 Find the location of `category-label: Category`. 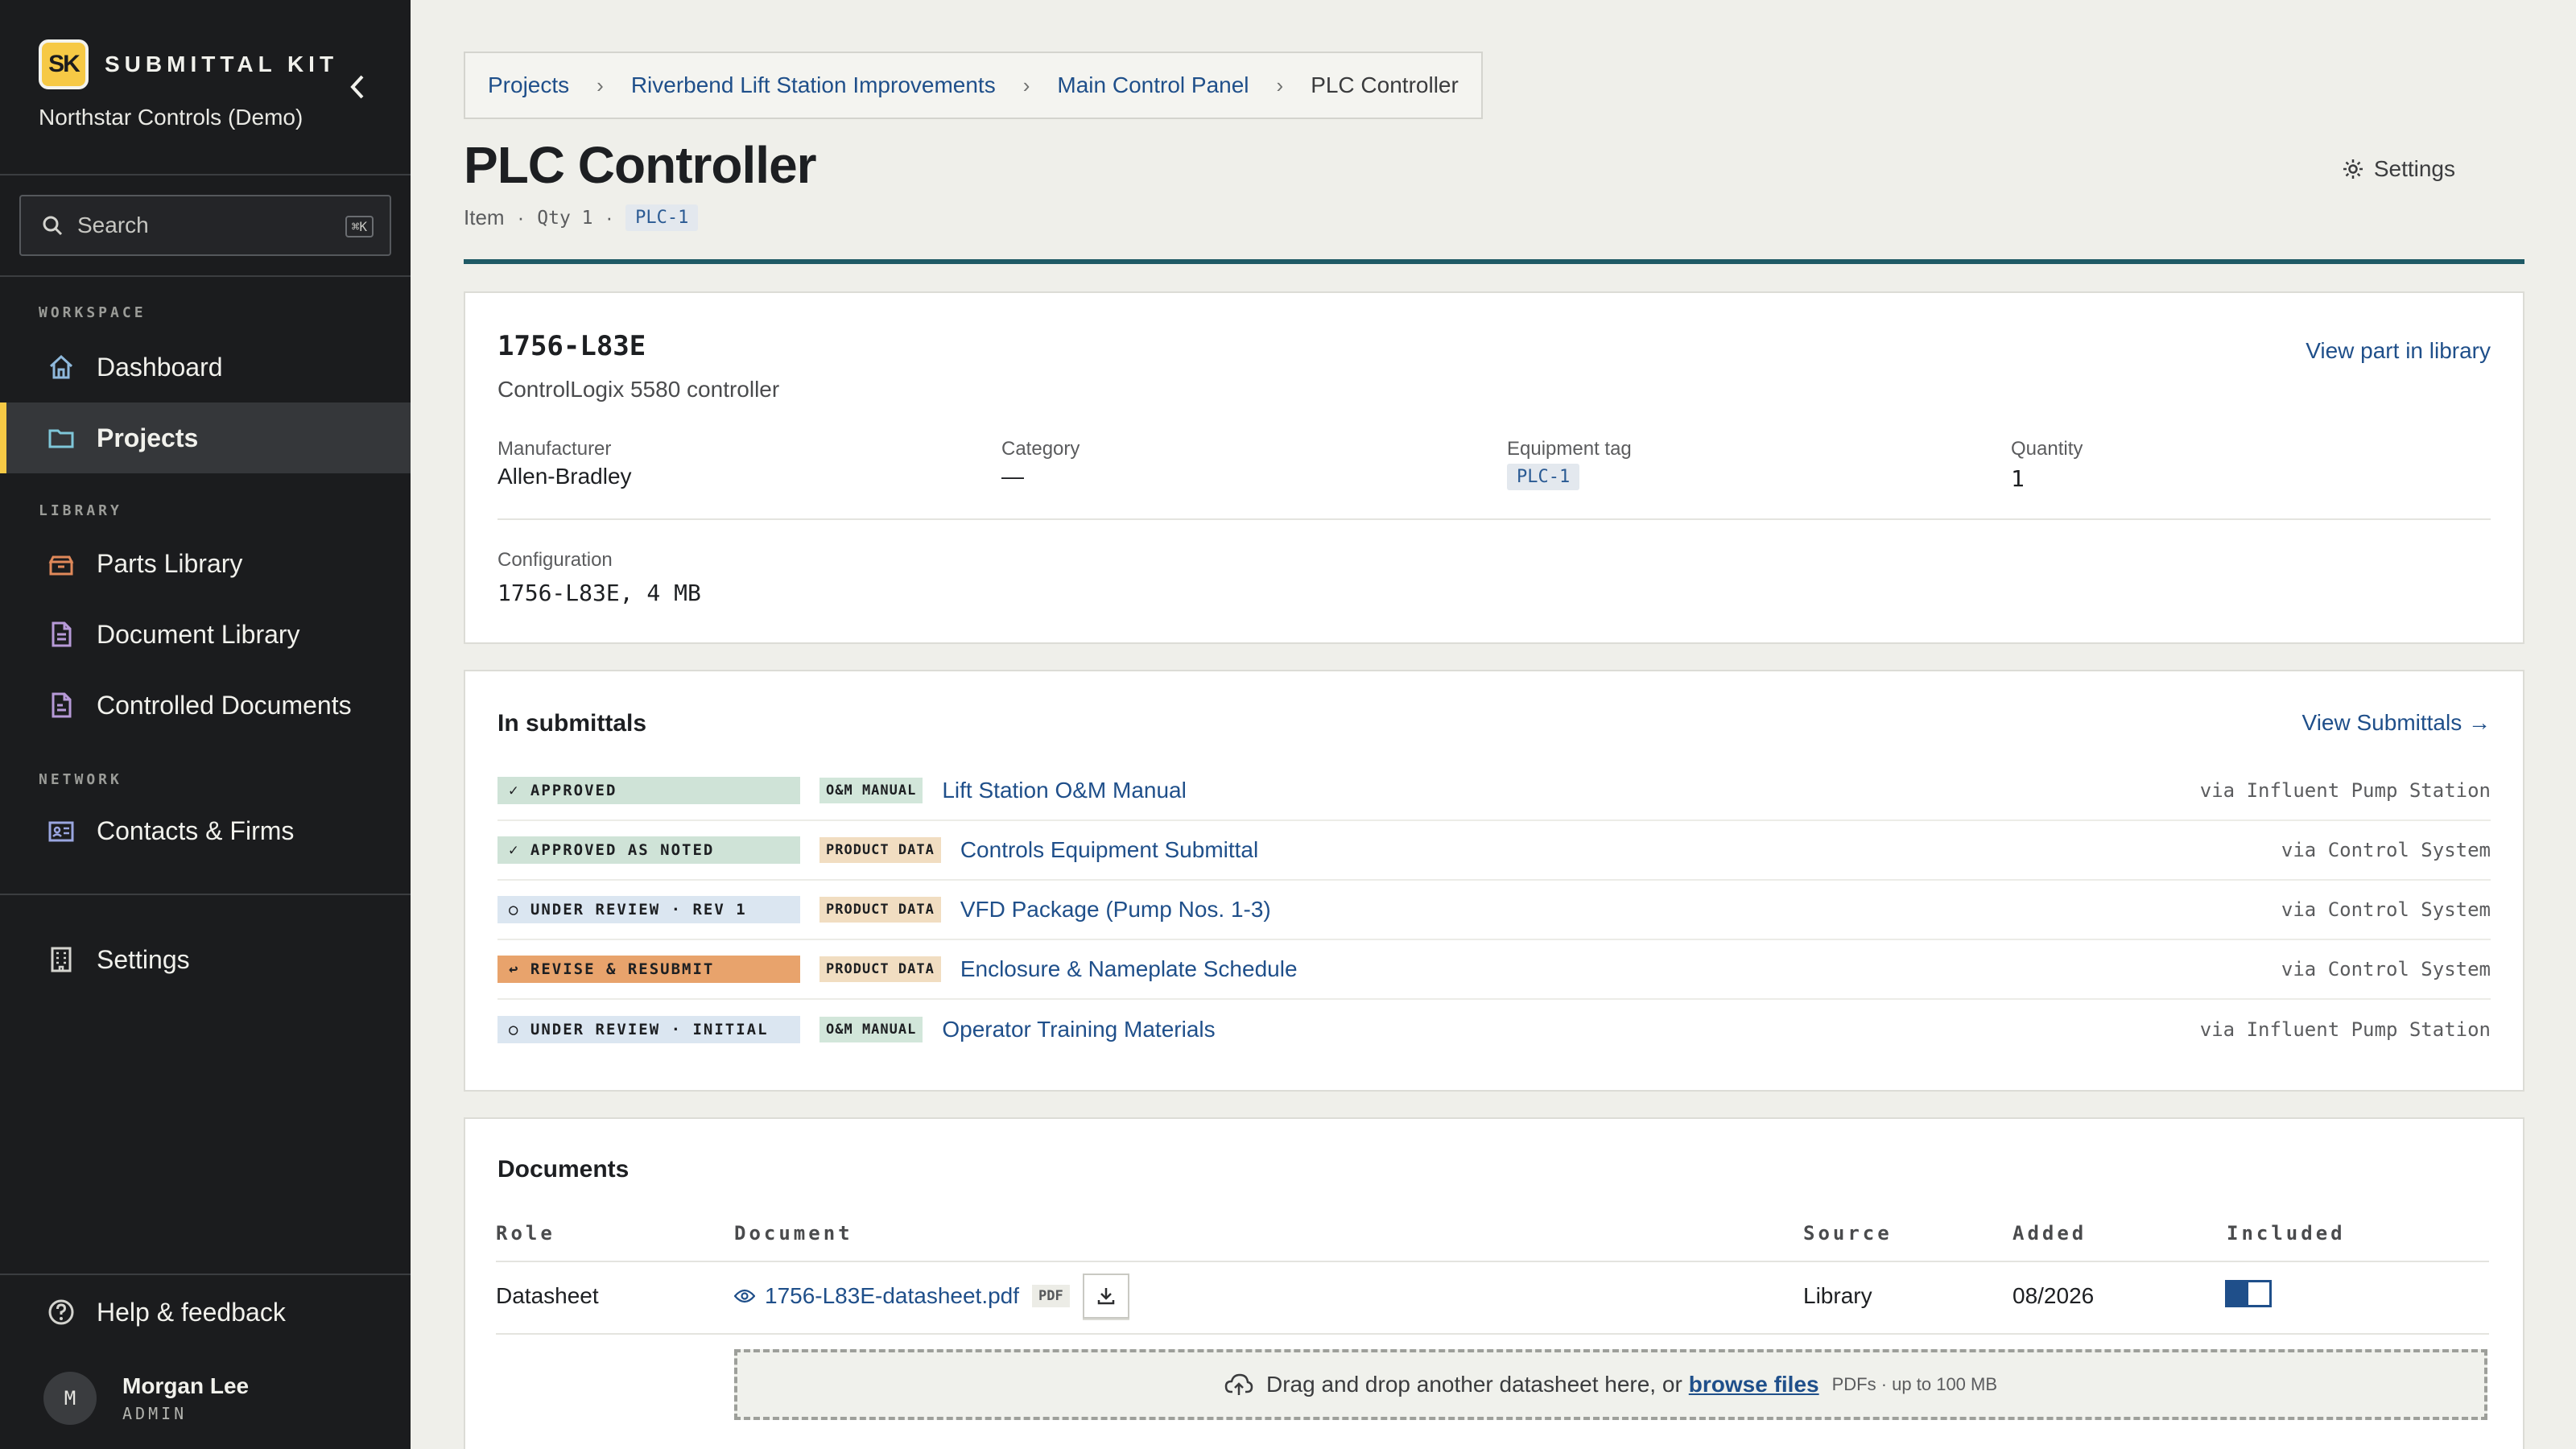

category-label: Category is located at coordinates (1040, 449).